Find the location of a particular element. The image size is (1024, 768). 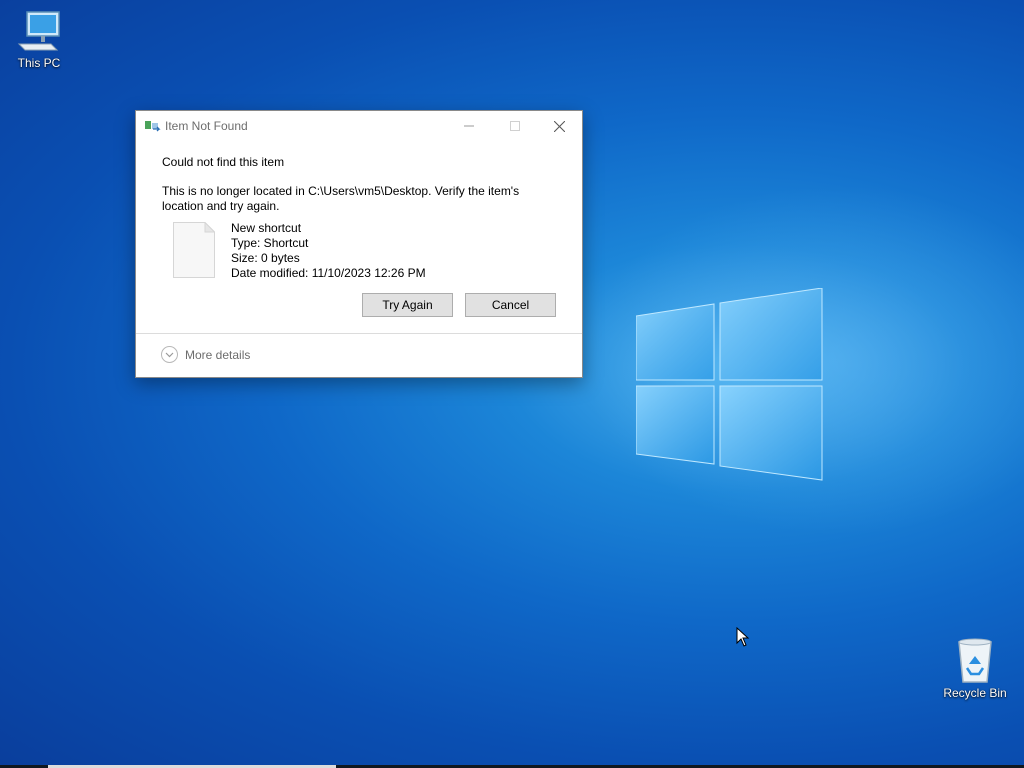

file-date-modified: Date modified: 11/10/2023 12:26 PM is located at coordinates (328, 273).